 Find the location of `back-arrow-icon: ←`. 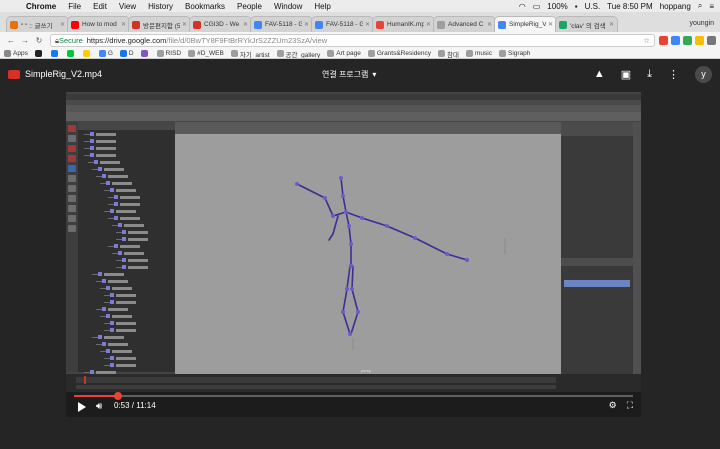

back-arrow-icon: ← is located at coordinates (11, 40).